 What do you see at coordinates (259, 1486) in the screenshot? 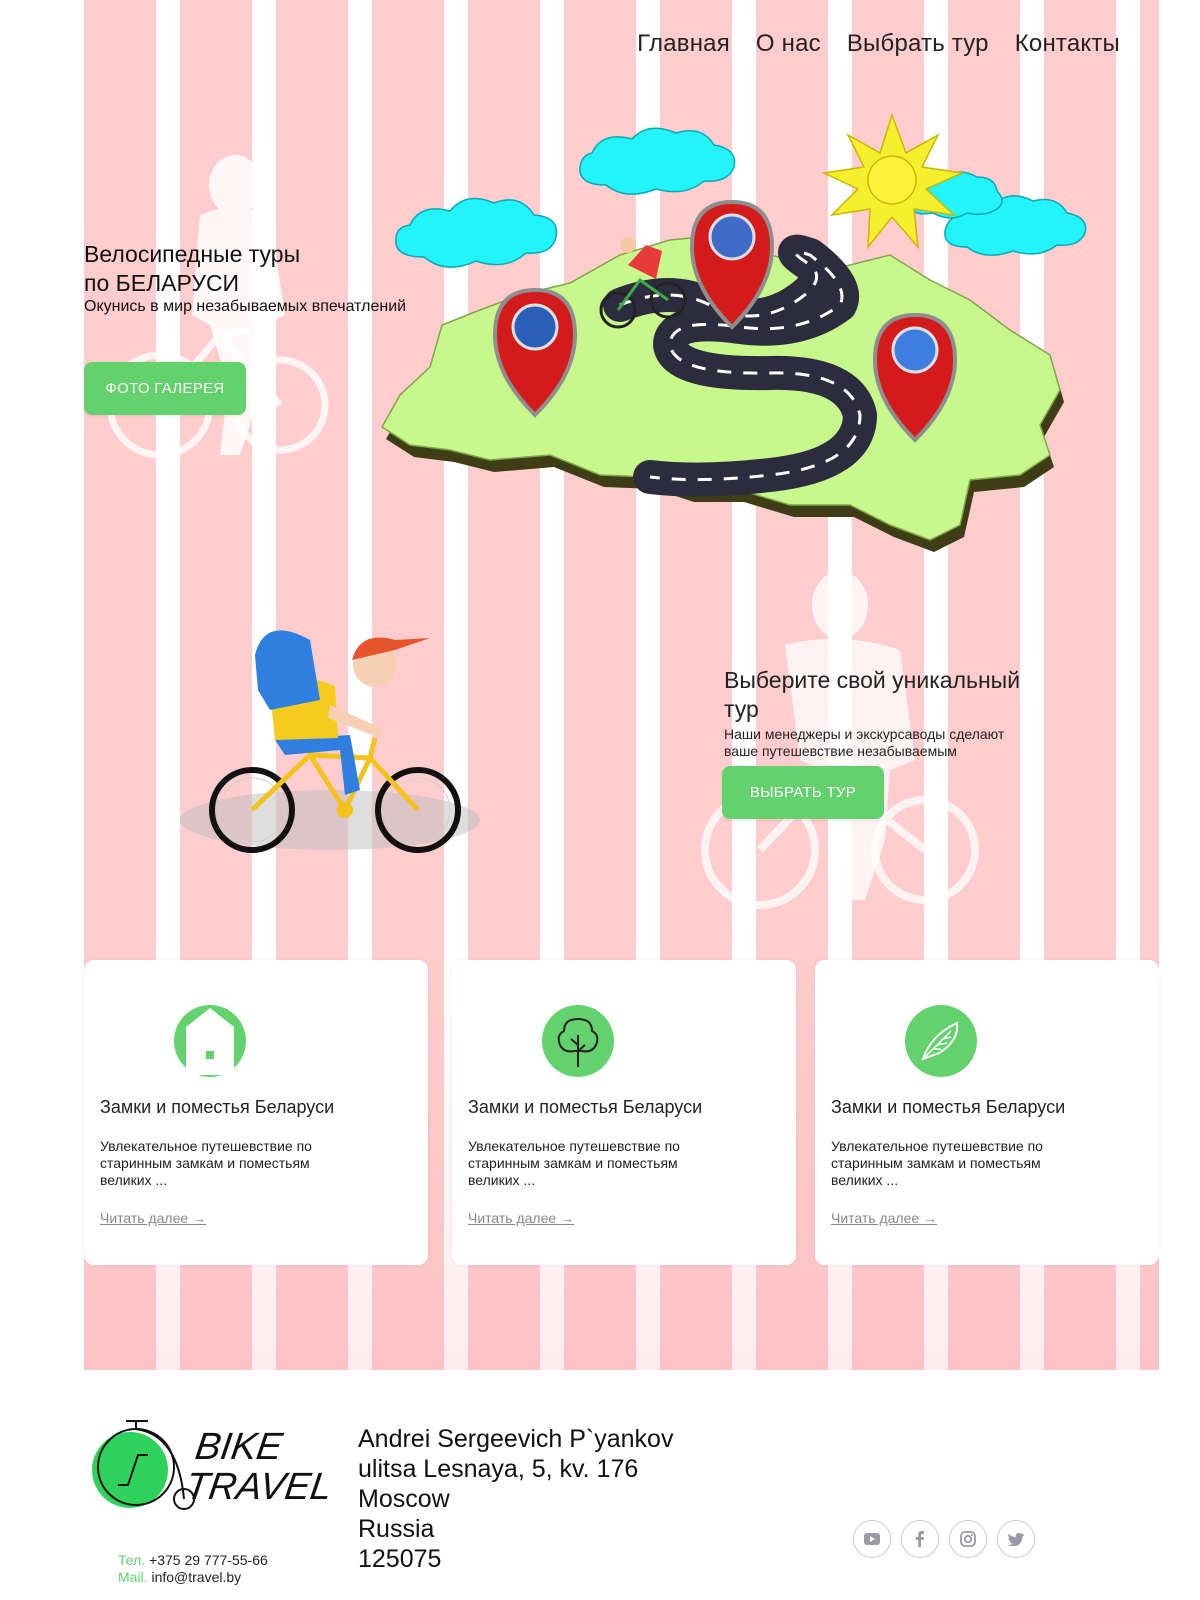
I see `logo-text-line2: TRAVEL` at bounding box center [259, 1486].